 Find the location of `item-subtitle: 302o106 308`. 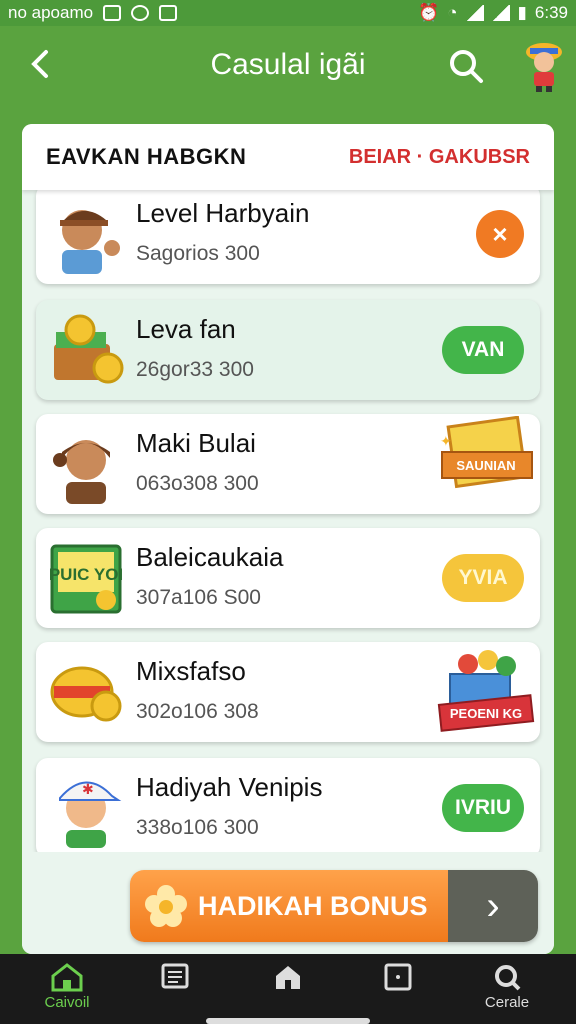

item-subtitle: 302o106 308 is located at coordinates (197, 711).